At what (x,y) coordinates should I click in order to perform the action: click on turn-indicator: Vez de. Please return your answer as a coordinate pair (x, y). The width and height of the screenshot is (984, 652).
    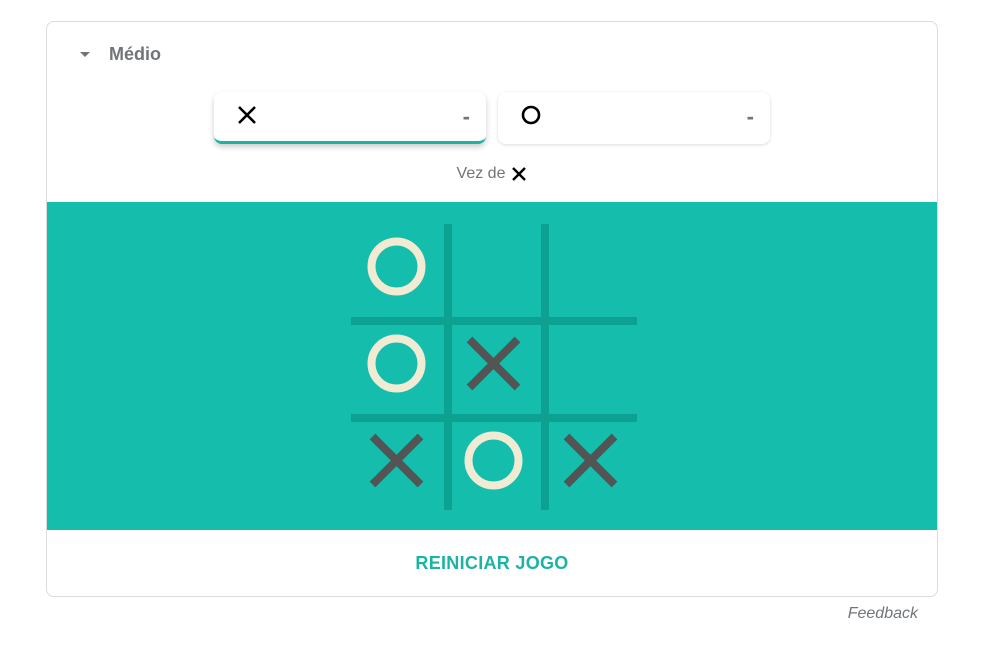
    Looking at the image, I should click on (492, 174).